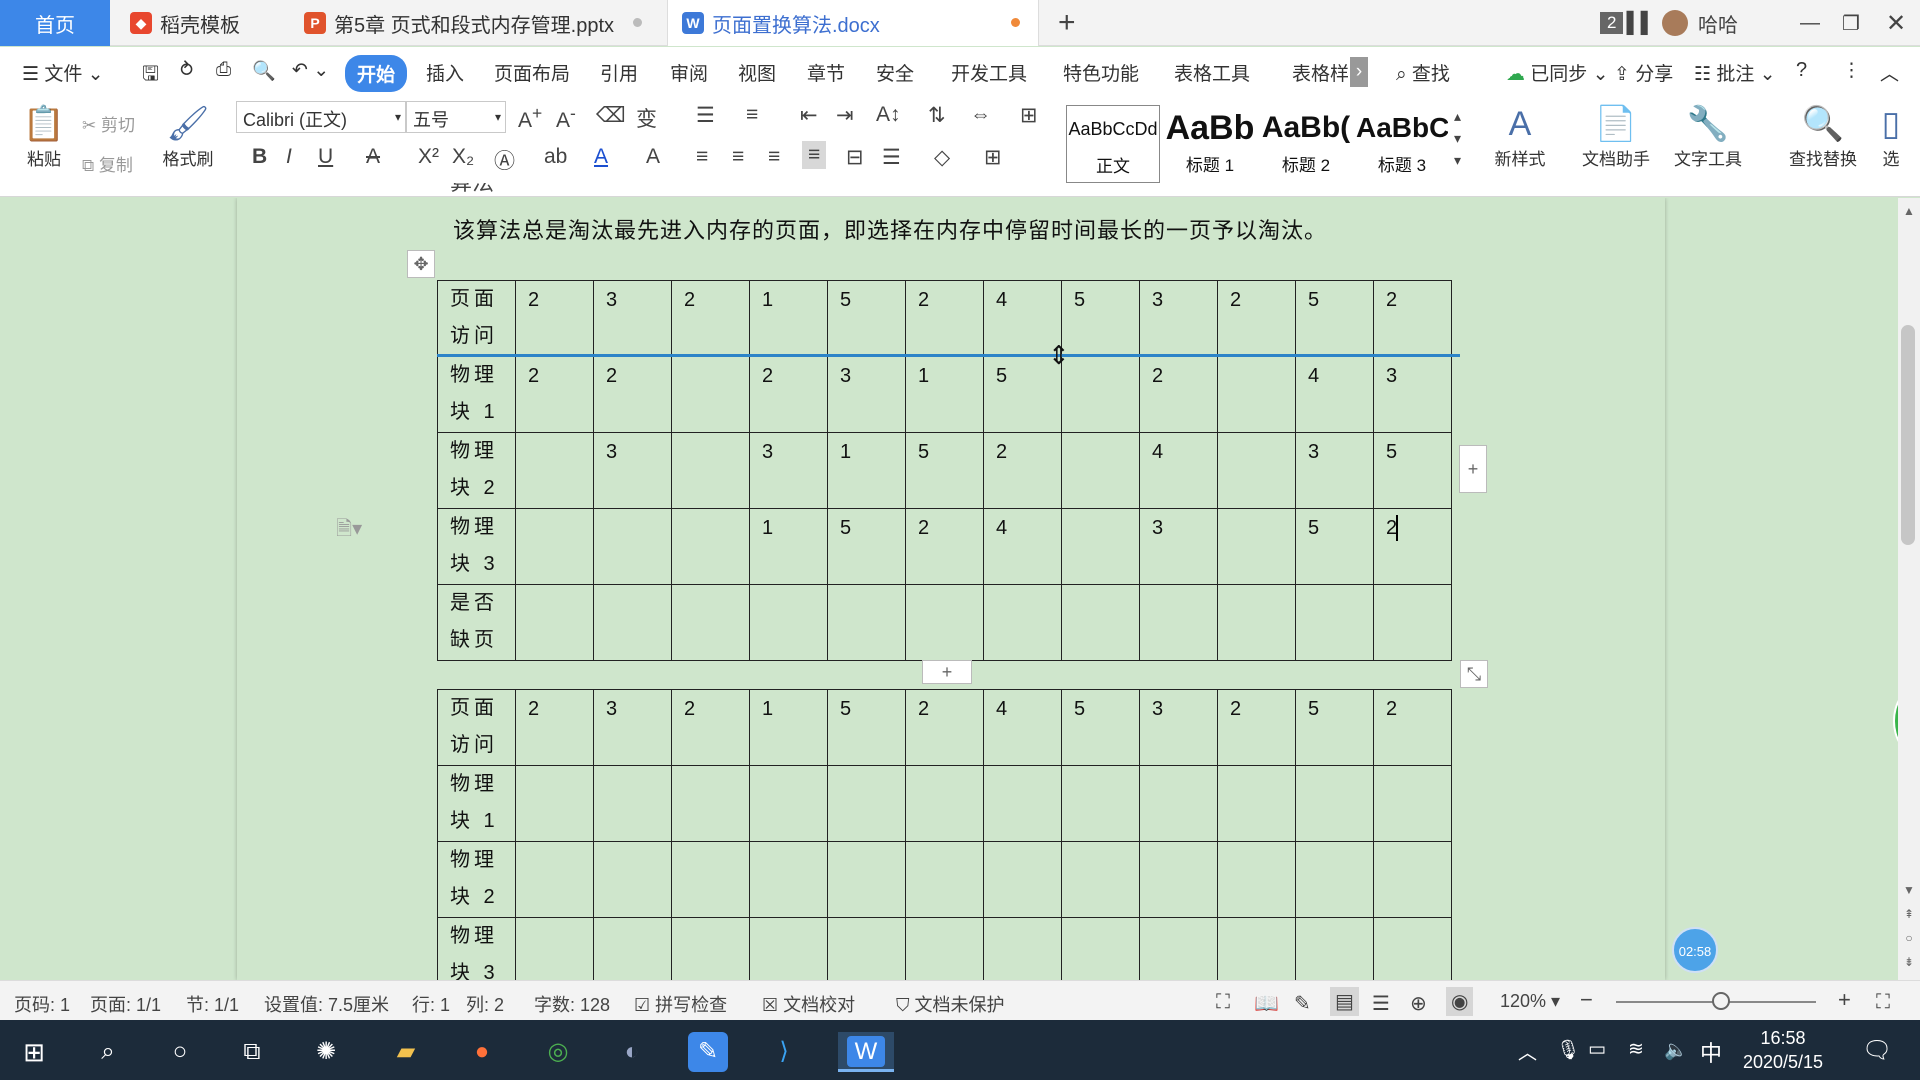 This screenshot has height=1080, width=1920. What do you see at coordinates (34, 1052) in the screenshot?
I see `windows-start-icon: ⊞` at bounding box center [34, 1052].